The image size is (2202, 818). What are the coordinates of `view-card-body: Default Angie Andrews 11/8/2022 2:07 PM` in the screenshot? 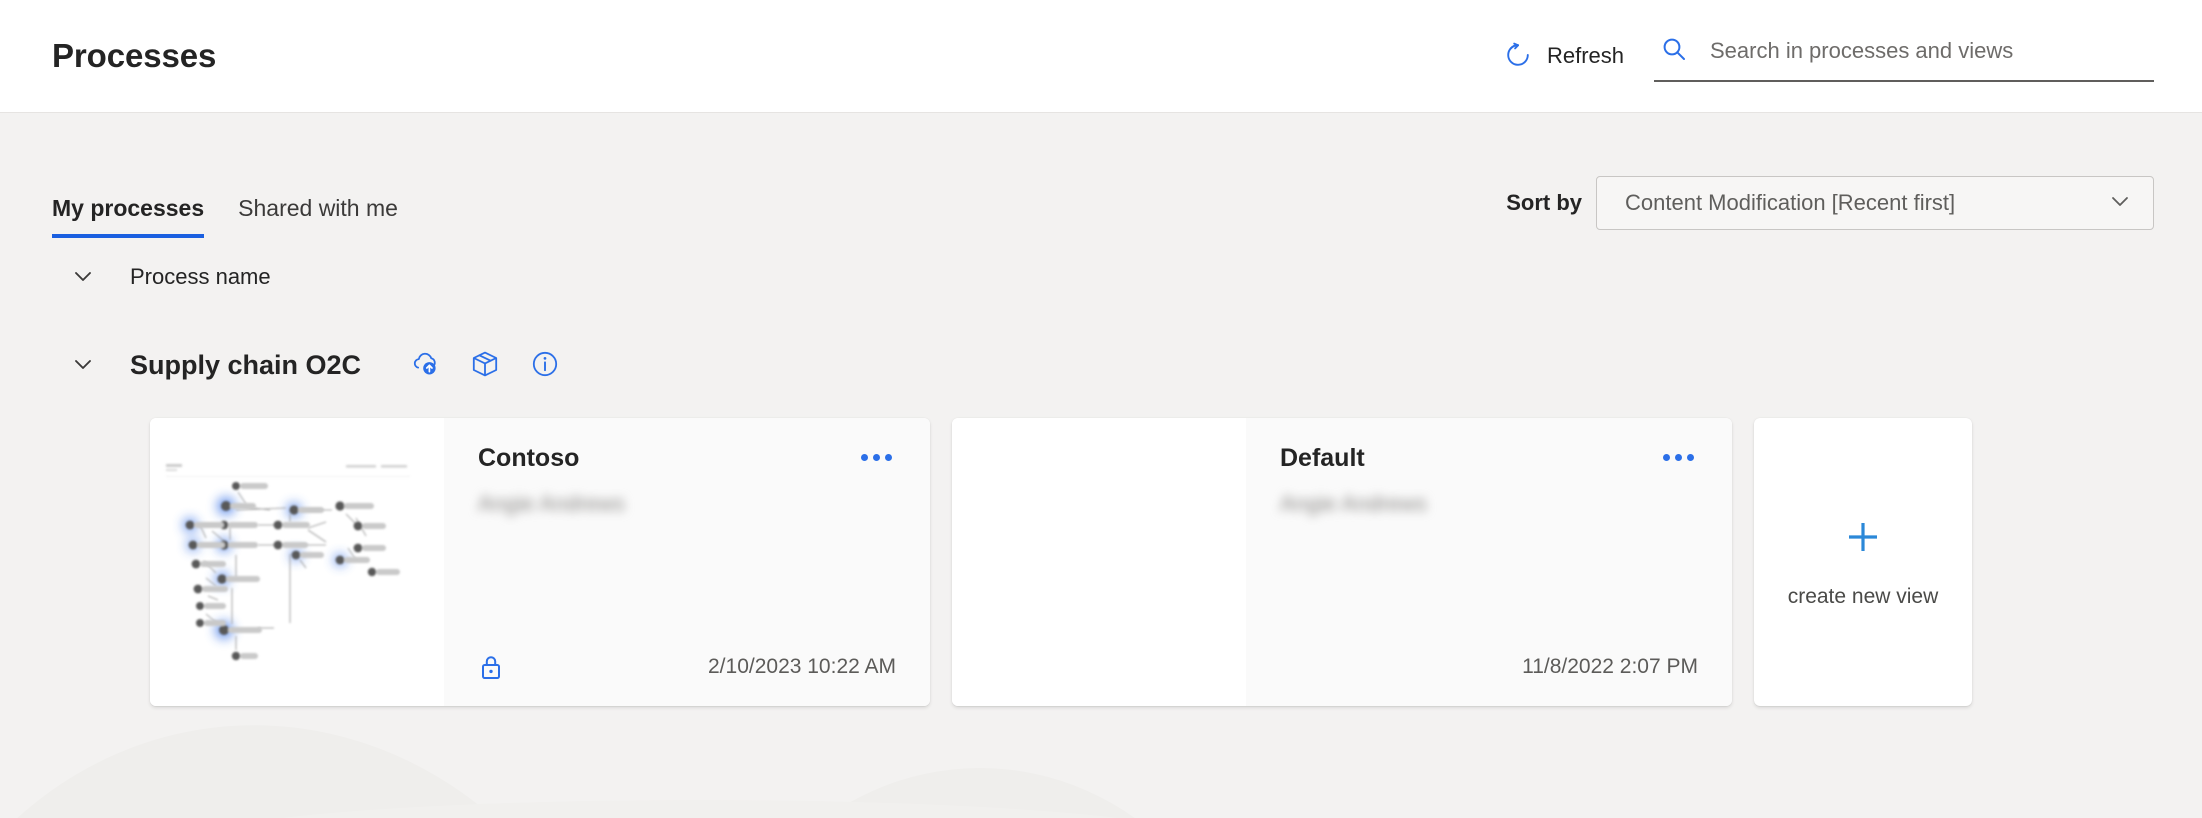 It's located at (1489, 562).